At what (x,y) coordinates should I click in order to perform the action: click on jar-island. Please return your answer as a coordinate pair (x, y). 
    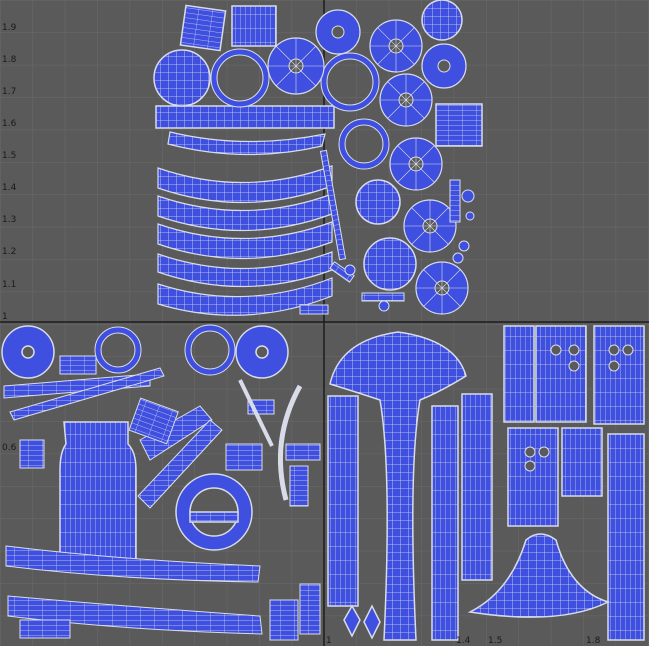
    Looking at the image, I should click on (98, 497).